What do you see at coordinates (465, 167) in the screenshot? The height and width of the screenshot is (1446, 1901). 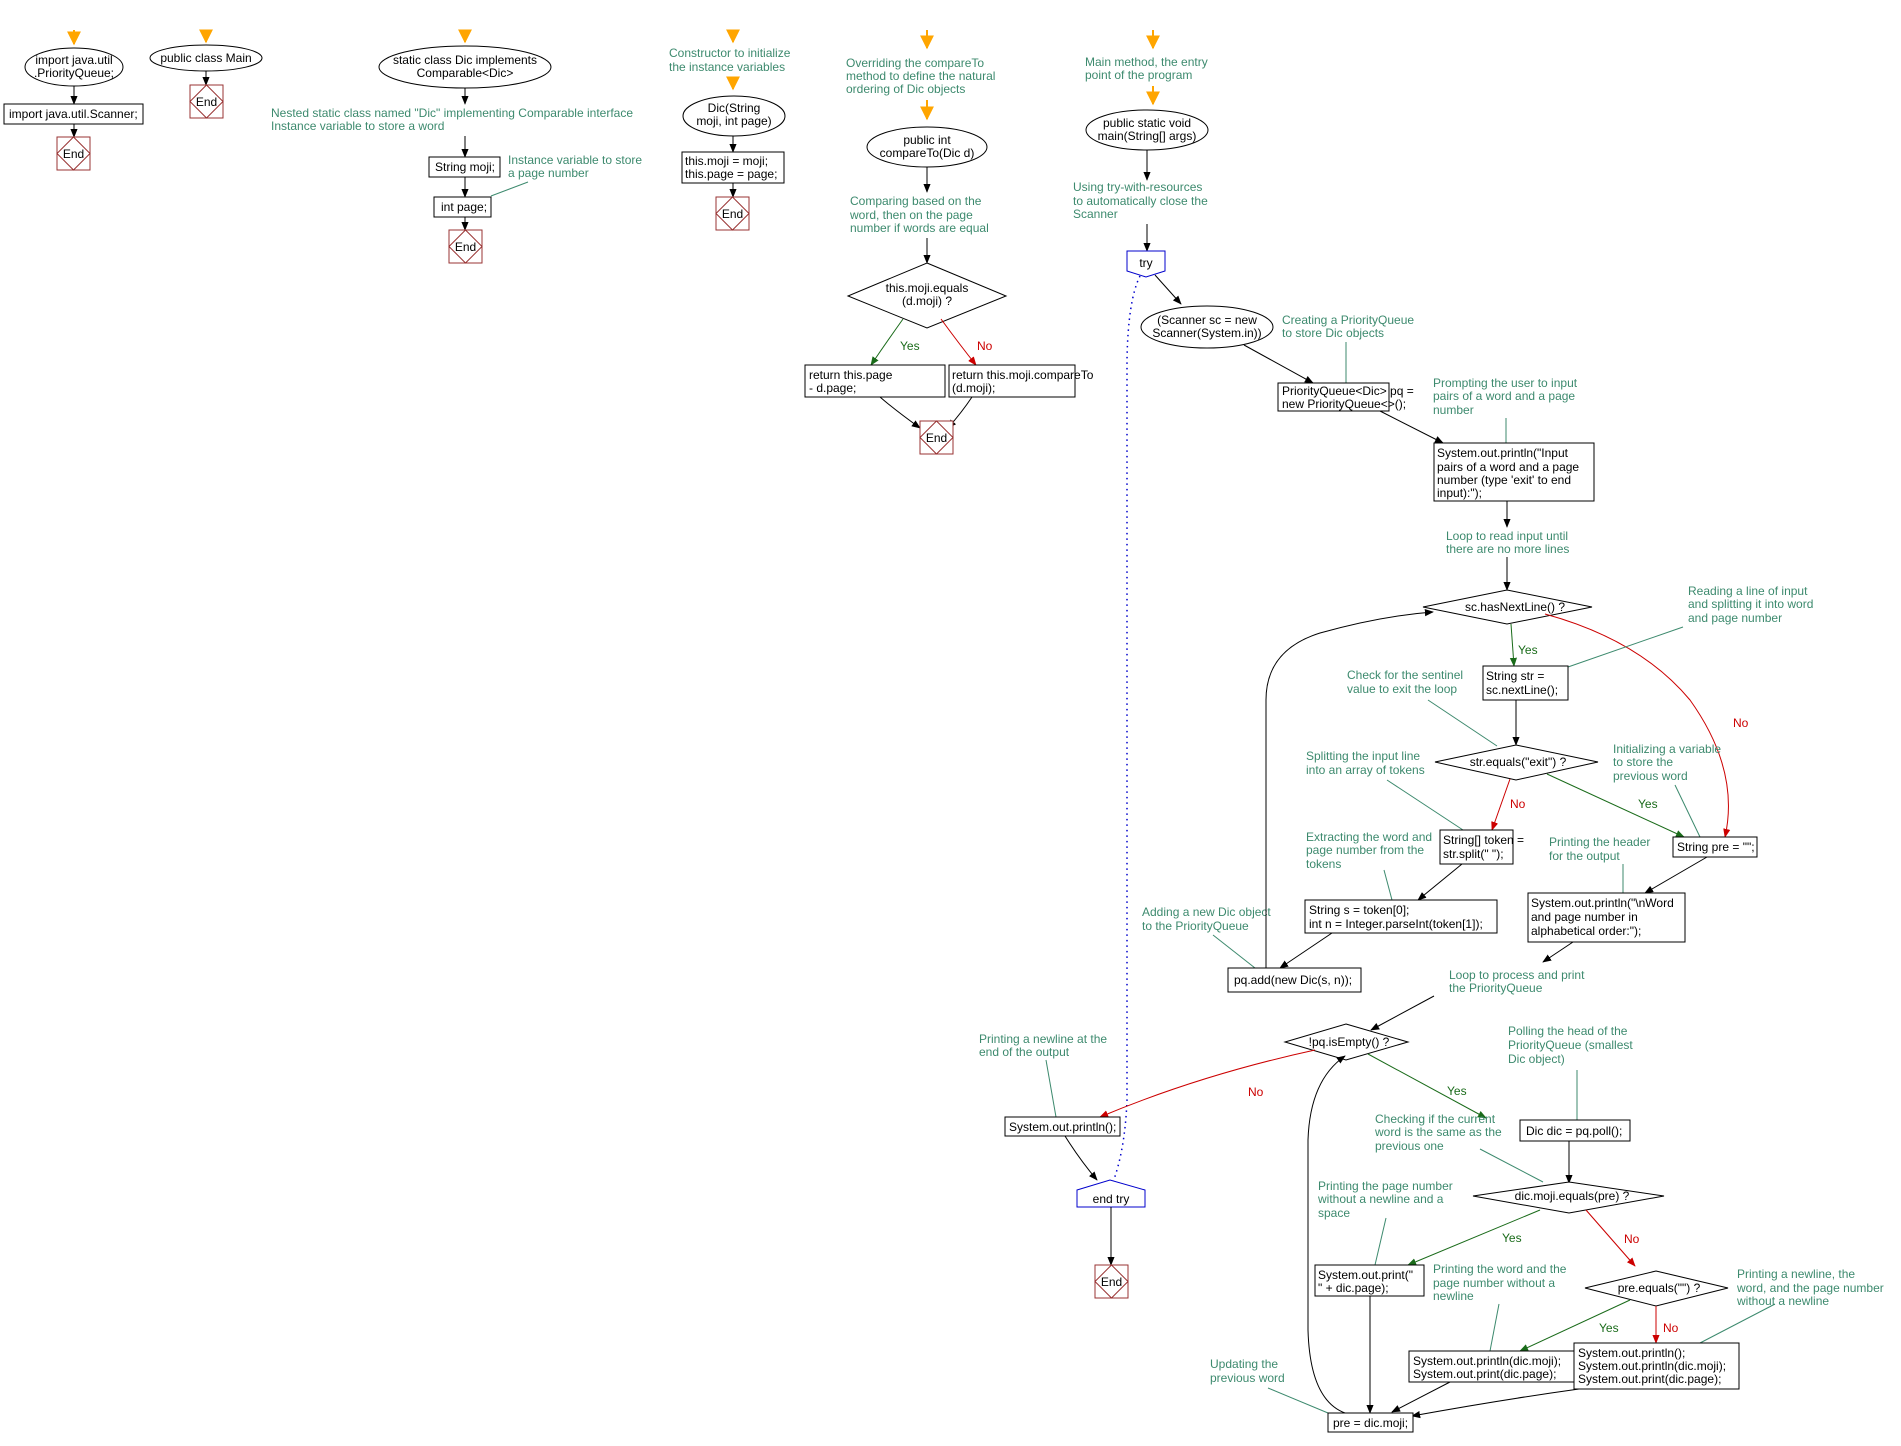 I see `process-label: String moji;` at bounding box center [465, 167].